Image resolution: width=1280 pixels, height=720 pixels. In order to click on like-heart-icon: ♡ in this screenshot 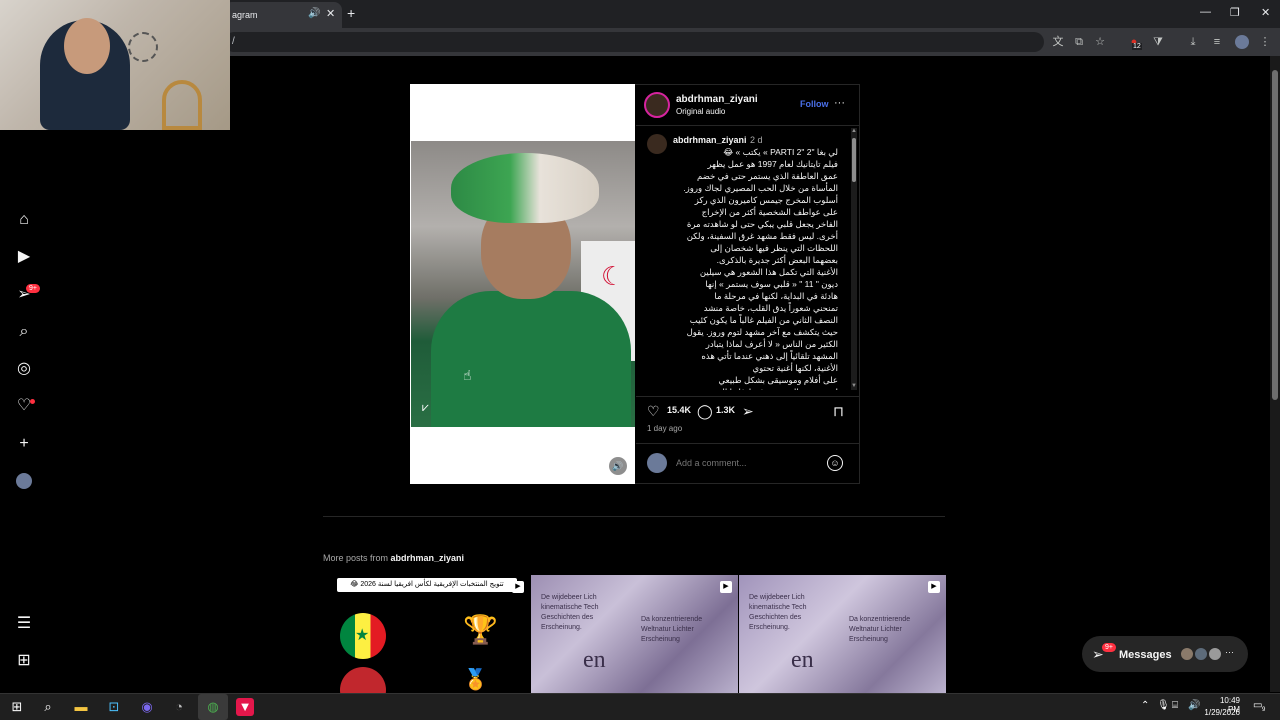, I will do `click(653, 411)`.